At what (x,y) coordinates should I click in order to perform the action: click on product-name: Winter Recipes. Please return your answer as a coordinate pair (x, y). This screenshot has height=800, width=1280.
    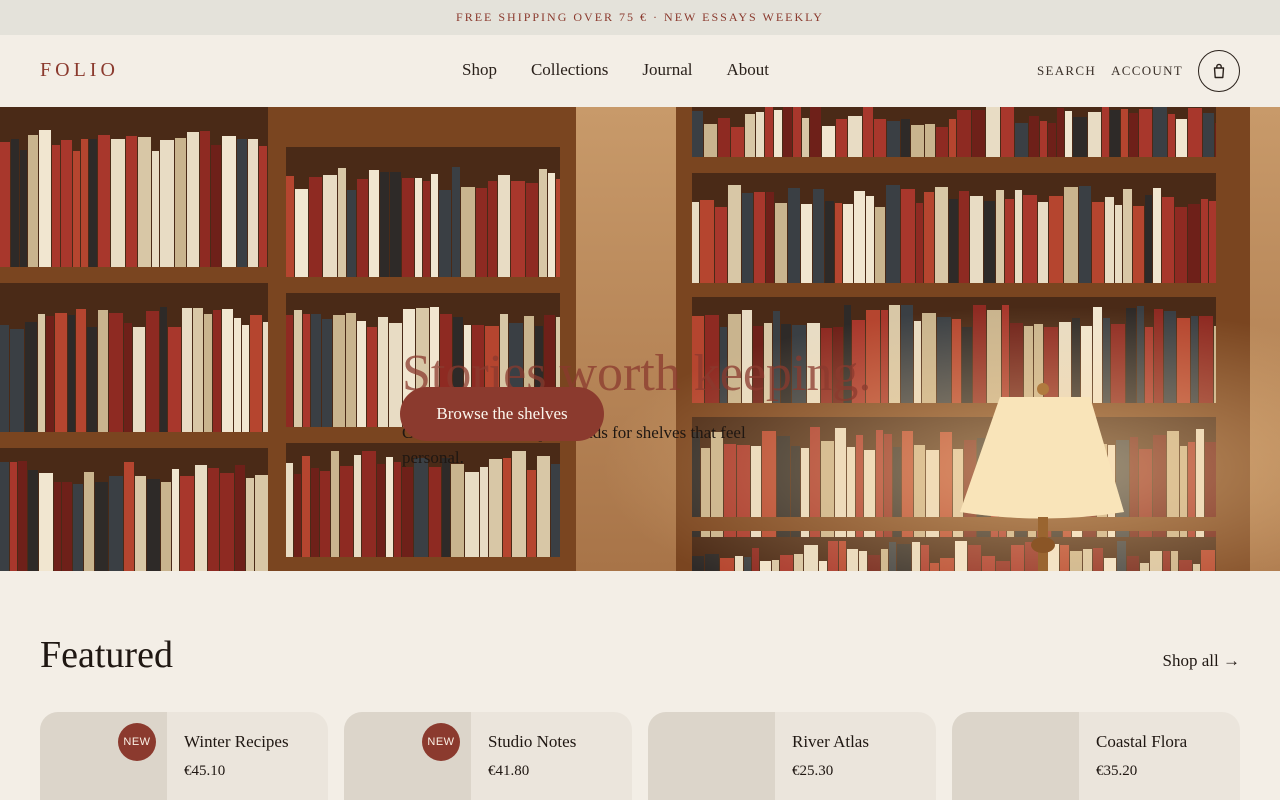
    Looking at the image, I should click on (236, 742).